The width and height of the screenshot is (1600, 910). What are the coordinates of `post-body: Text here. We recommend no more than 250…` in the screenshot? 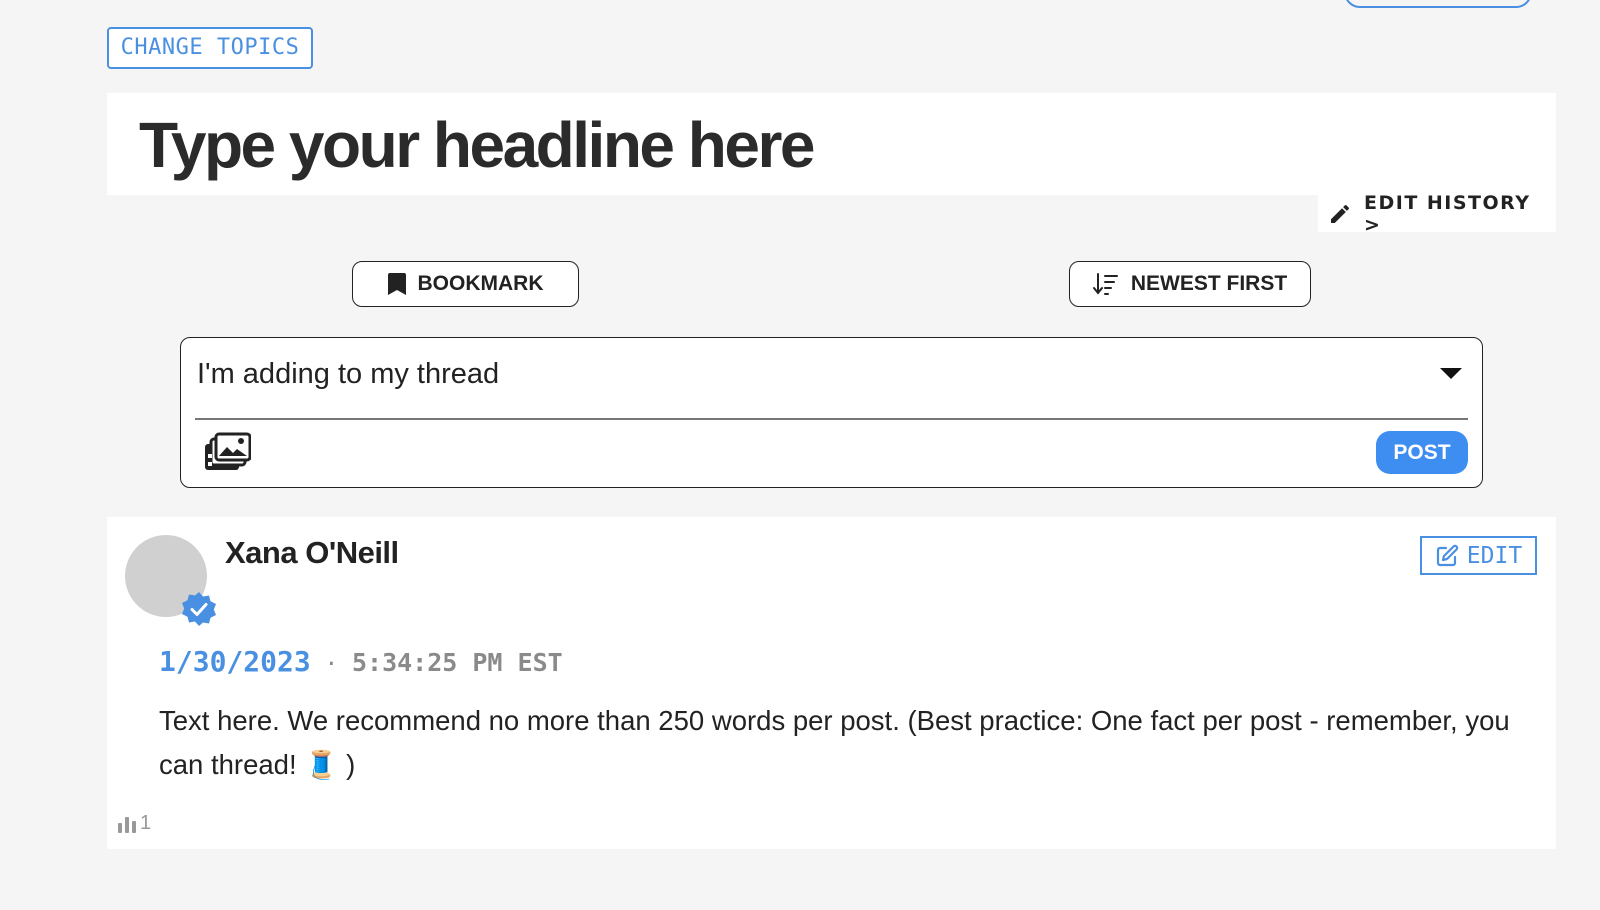 It's located at (834, 742).